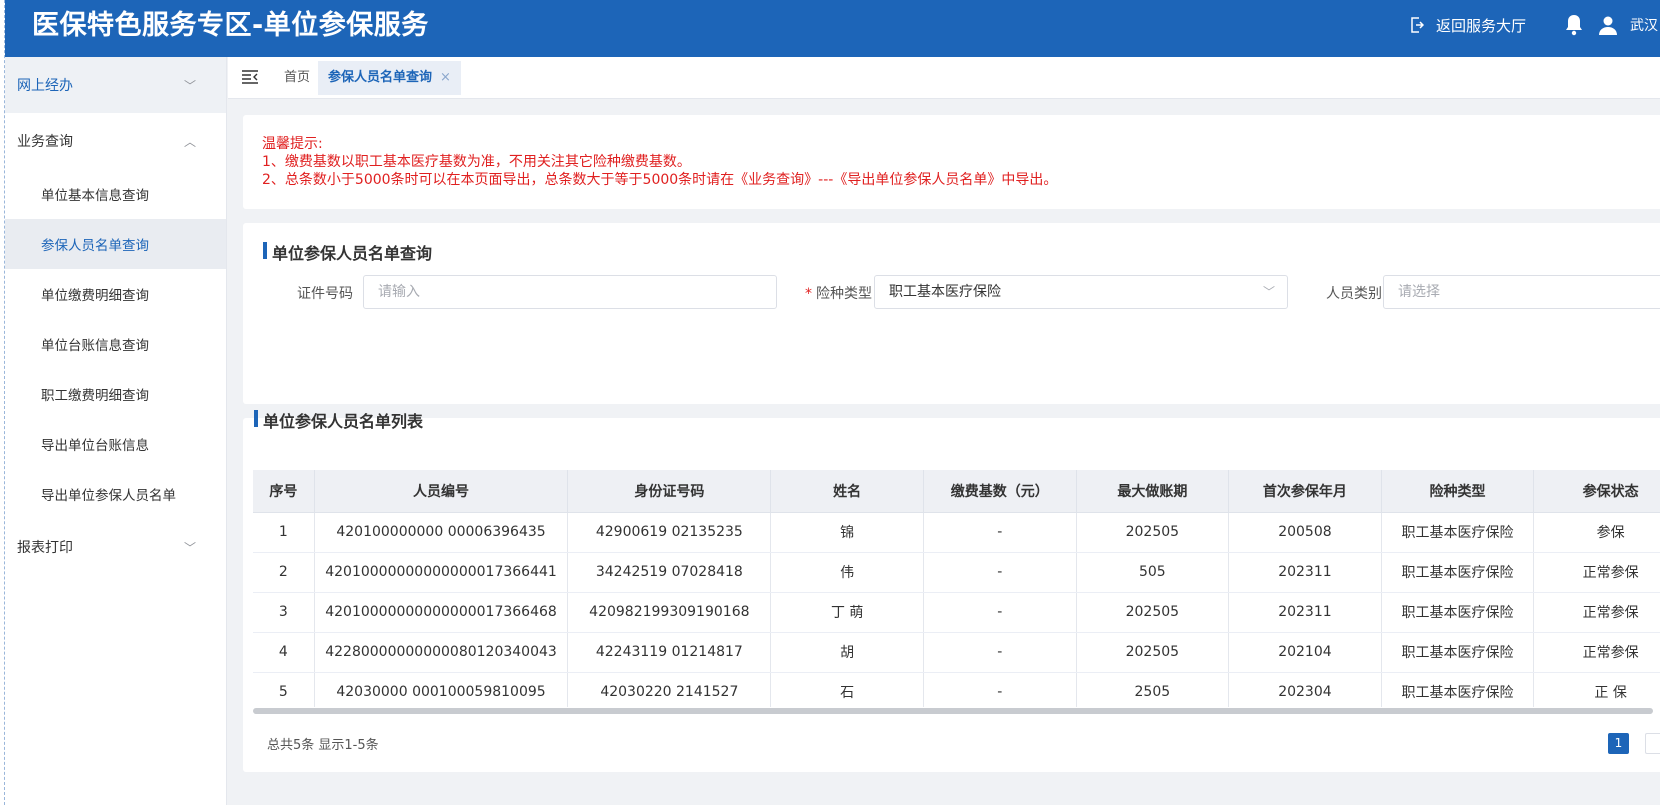 The image size is (1660, 805). What do you see at coordinates (230, 25) in the screenshot?
I see `app-title: 医保特色服务专区-单位参保服务` at bounding box center [230, 25].